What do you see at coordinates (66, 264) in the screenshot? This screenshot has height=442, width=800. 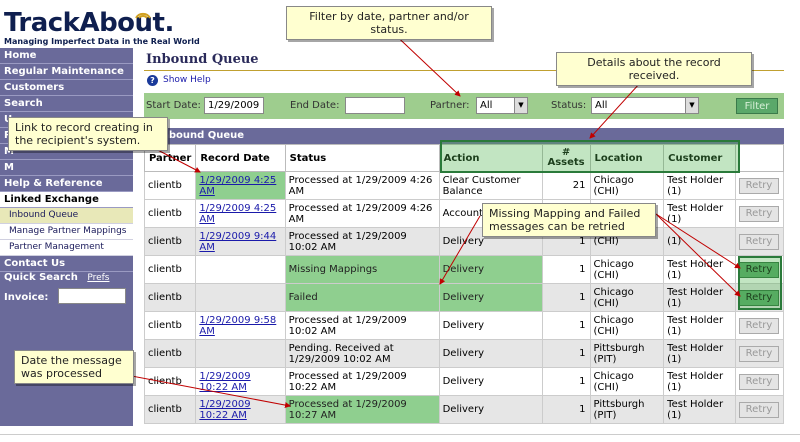 I see `nav-contact-us: Contact Us` at bounding box center [66, 264].